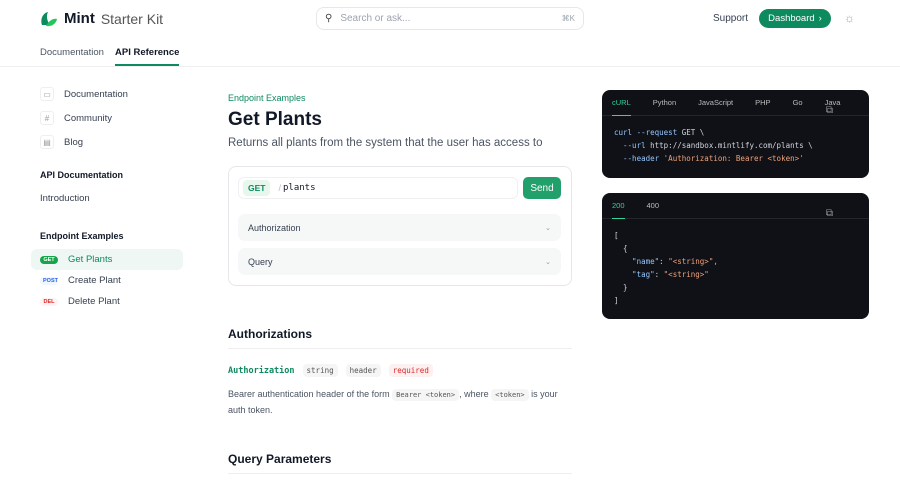  I want to click on send-button: Send, so click(542, 188).